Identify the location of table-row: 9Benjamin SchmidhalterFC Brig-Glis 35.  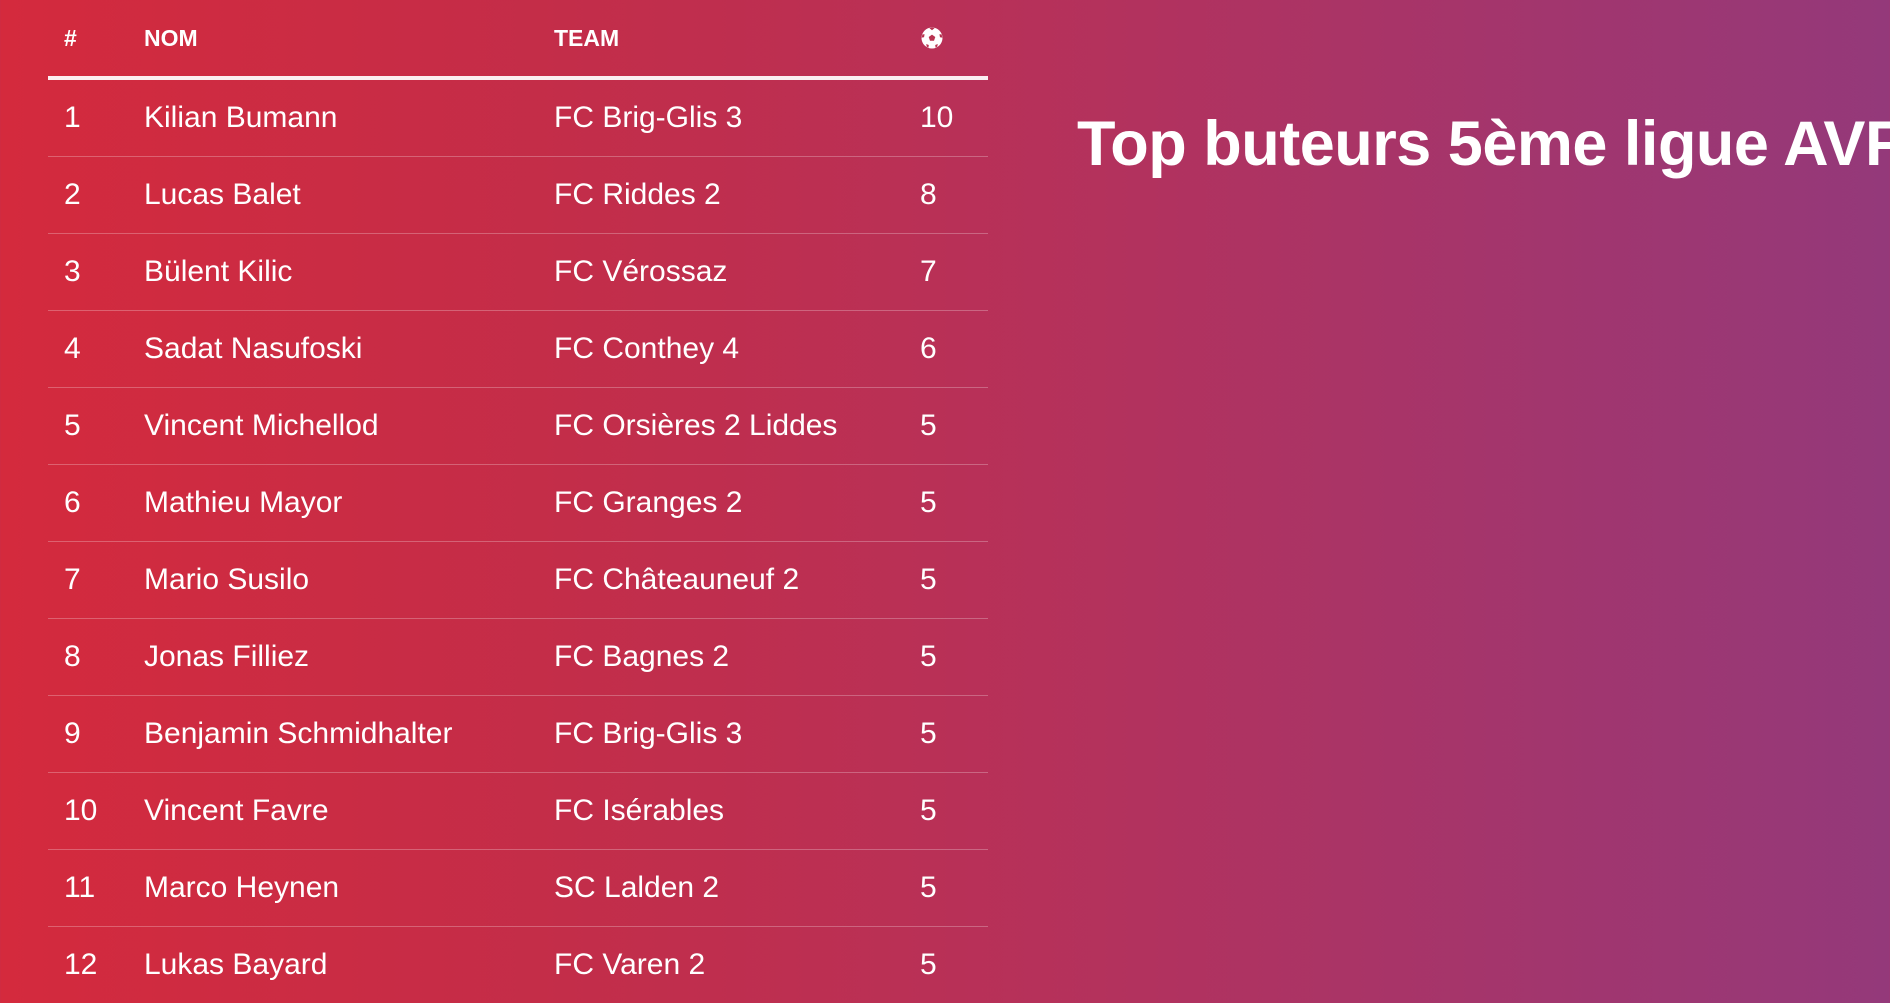
(518, 734).